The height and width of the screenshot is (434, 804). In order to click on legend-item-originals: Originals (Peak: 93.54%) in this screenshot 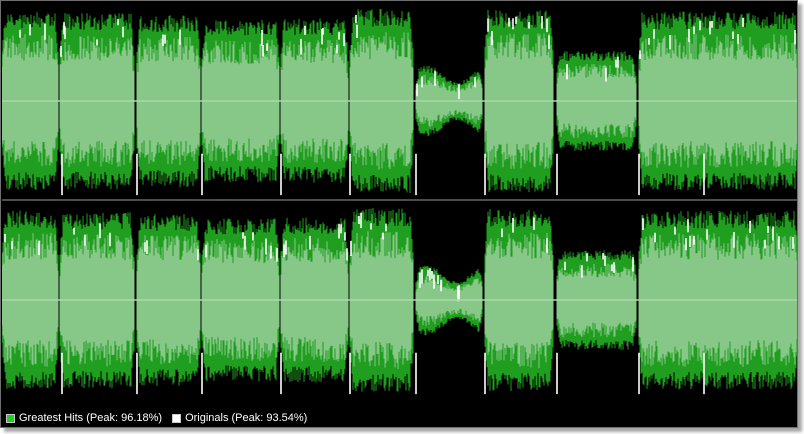, I will do `click(239, 418)`.